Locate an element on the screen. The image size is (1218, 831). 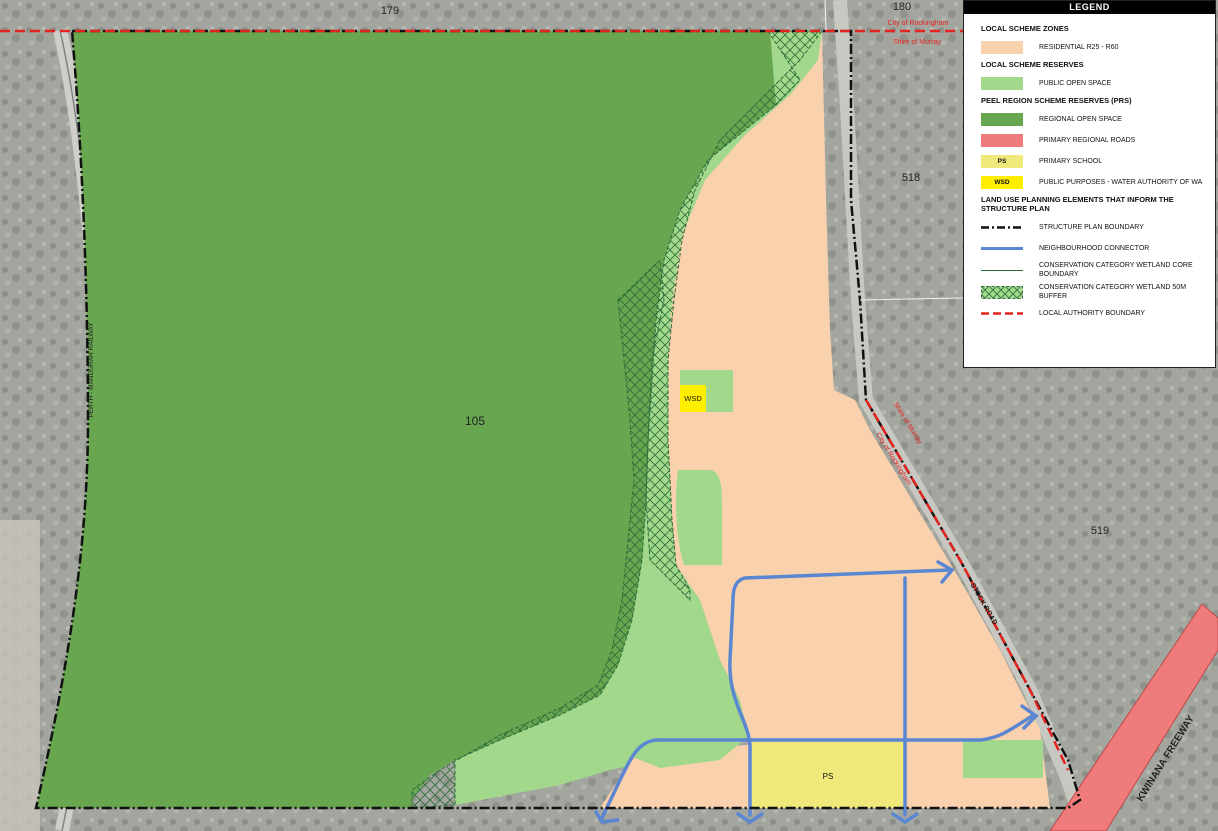
legend-label: REGIONAL OPEN SPACE is located at coordinates (1080, 119).